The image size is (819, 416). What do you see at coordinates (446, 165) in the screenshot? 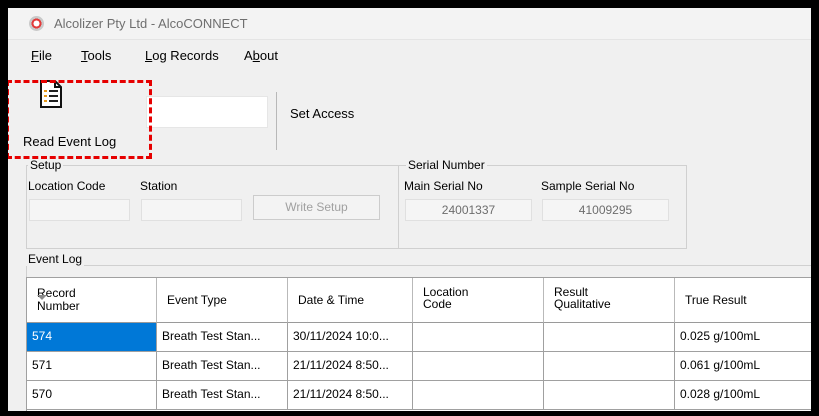
I see `serial-number-group-title: Serial Number` at bounding box center [446, 165].